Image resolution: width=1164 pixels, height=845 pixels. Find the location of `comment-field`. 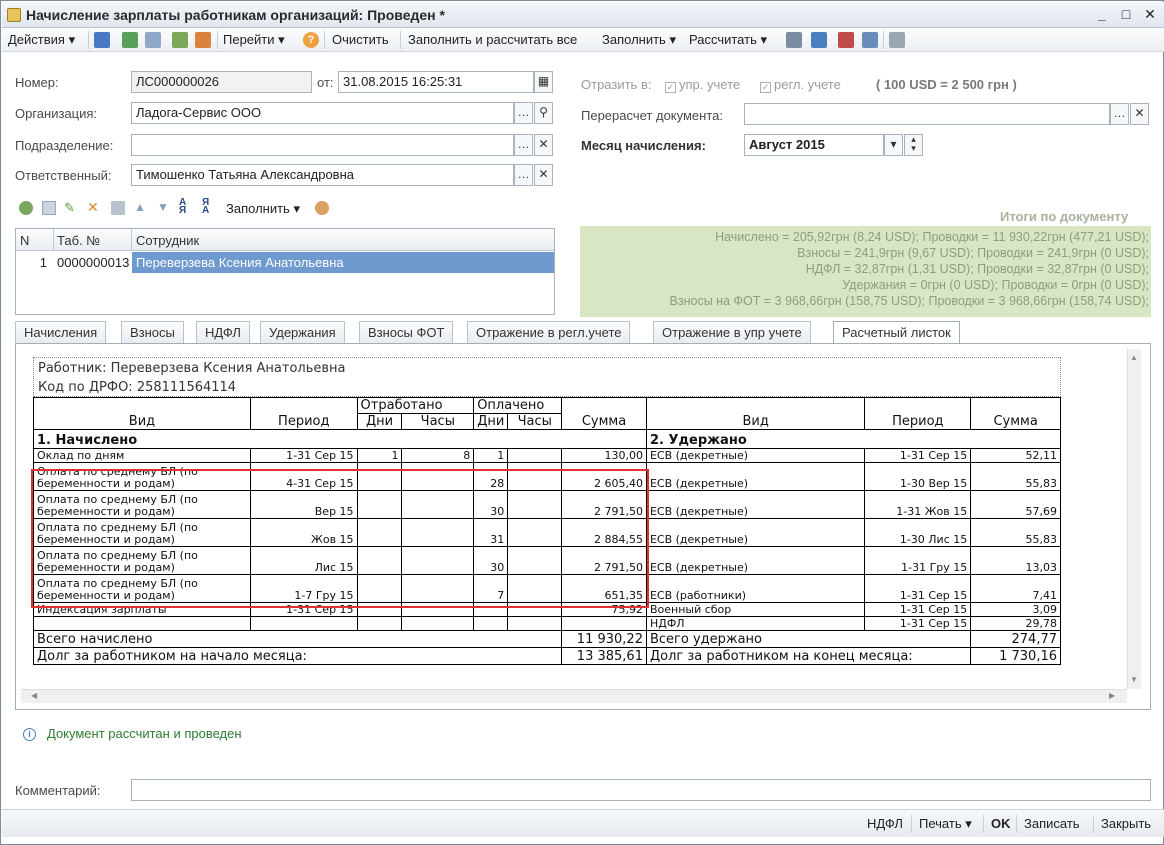

comment-field is located at coordinates (641, 790).